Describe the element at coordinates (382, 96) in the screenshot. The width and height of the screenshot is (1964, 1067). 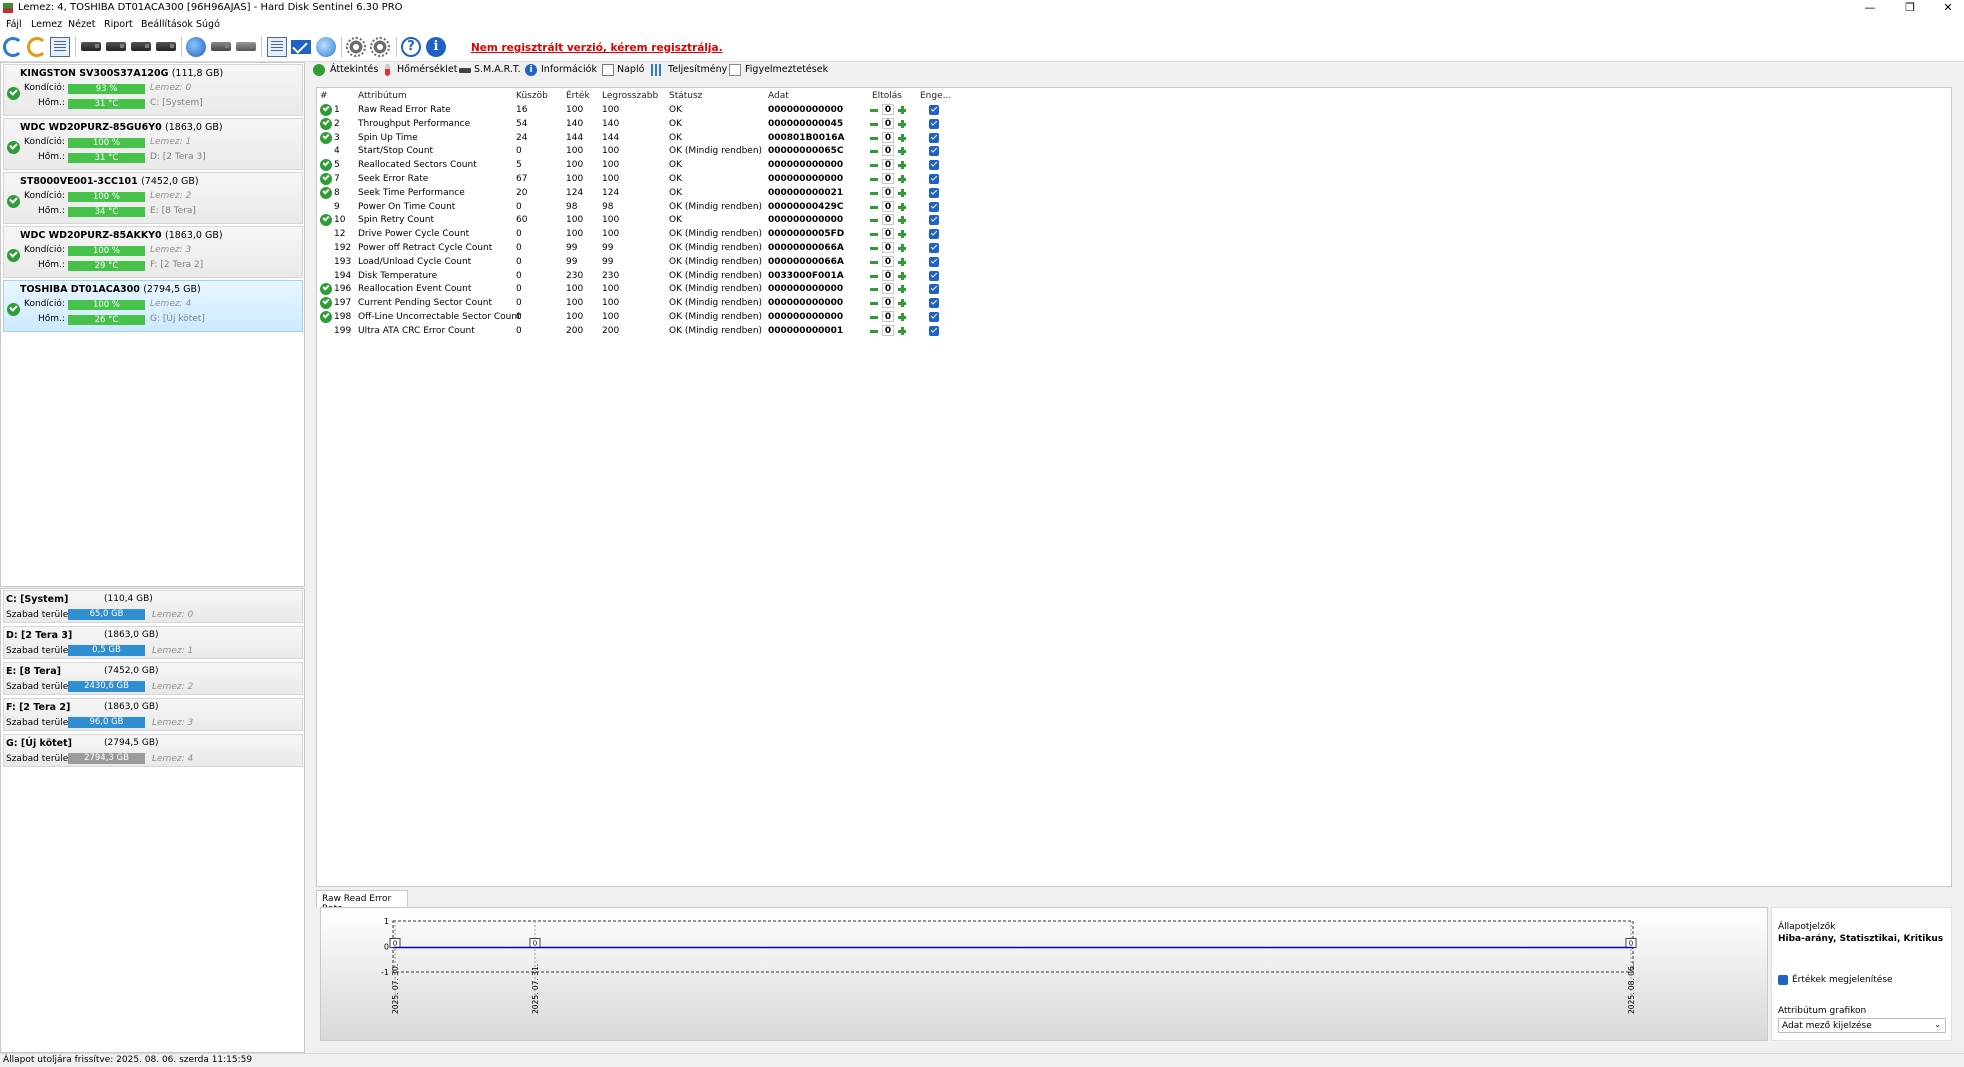
I see `col-attribute: Attribútum` at that location.